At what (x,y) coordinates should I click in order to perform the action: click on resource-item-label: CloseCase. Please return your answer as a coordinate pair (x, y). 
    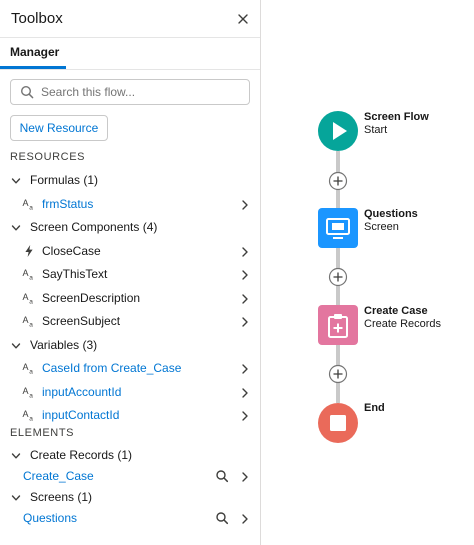
    Looking at the image, I should click on (71, 250).